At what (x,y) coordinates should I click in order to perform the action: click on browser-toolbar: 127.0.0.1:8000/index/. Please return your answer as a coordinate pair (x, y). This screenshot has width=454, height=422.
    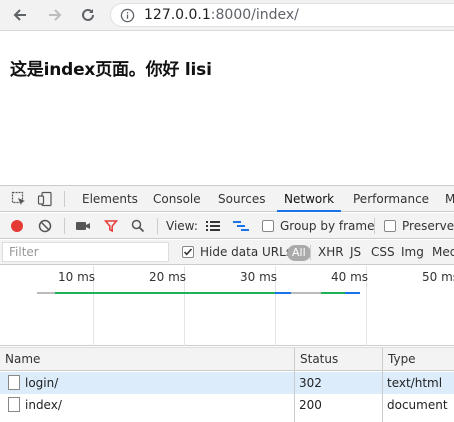
    Looking at the image, I should click on (227, 15).